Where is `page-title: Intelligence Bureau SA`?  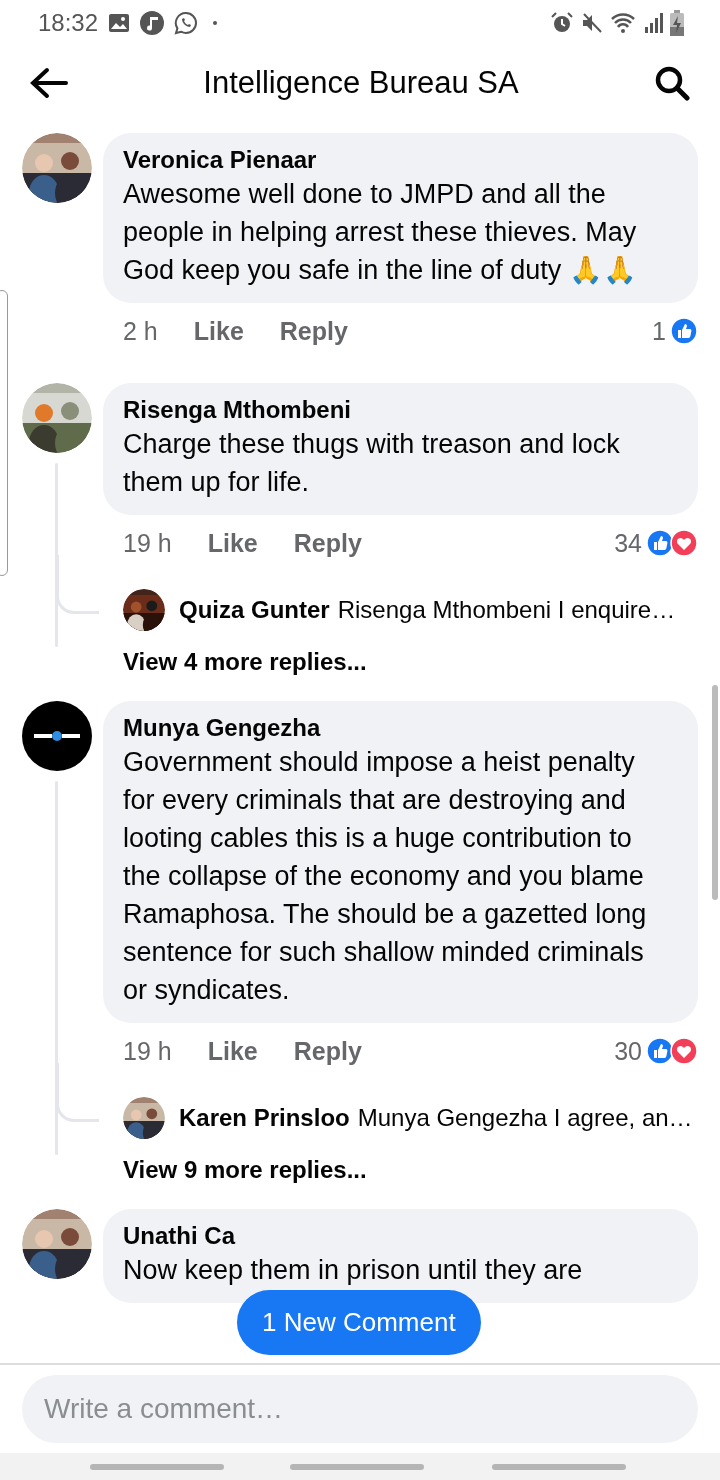 page-title: Intelligence Bureau SA is located at coordinates (361, 83).